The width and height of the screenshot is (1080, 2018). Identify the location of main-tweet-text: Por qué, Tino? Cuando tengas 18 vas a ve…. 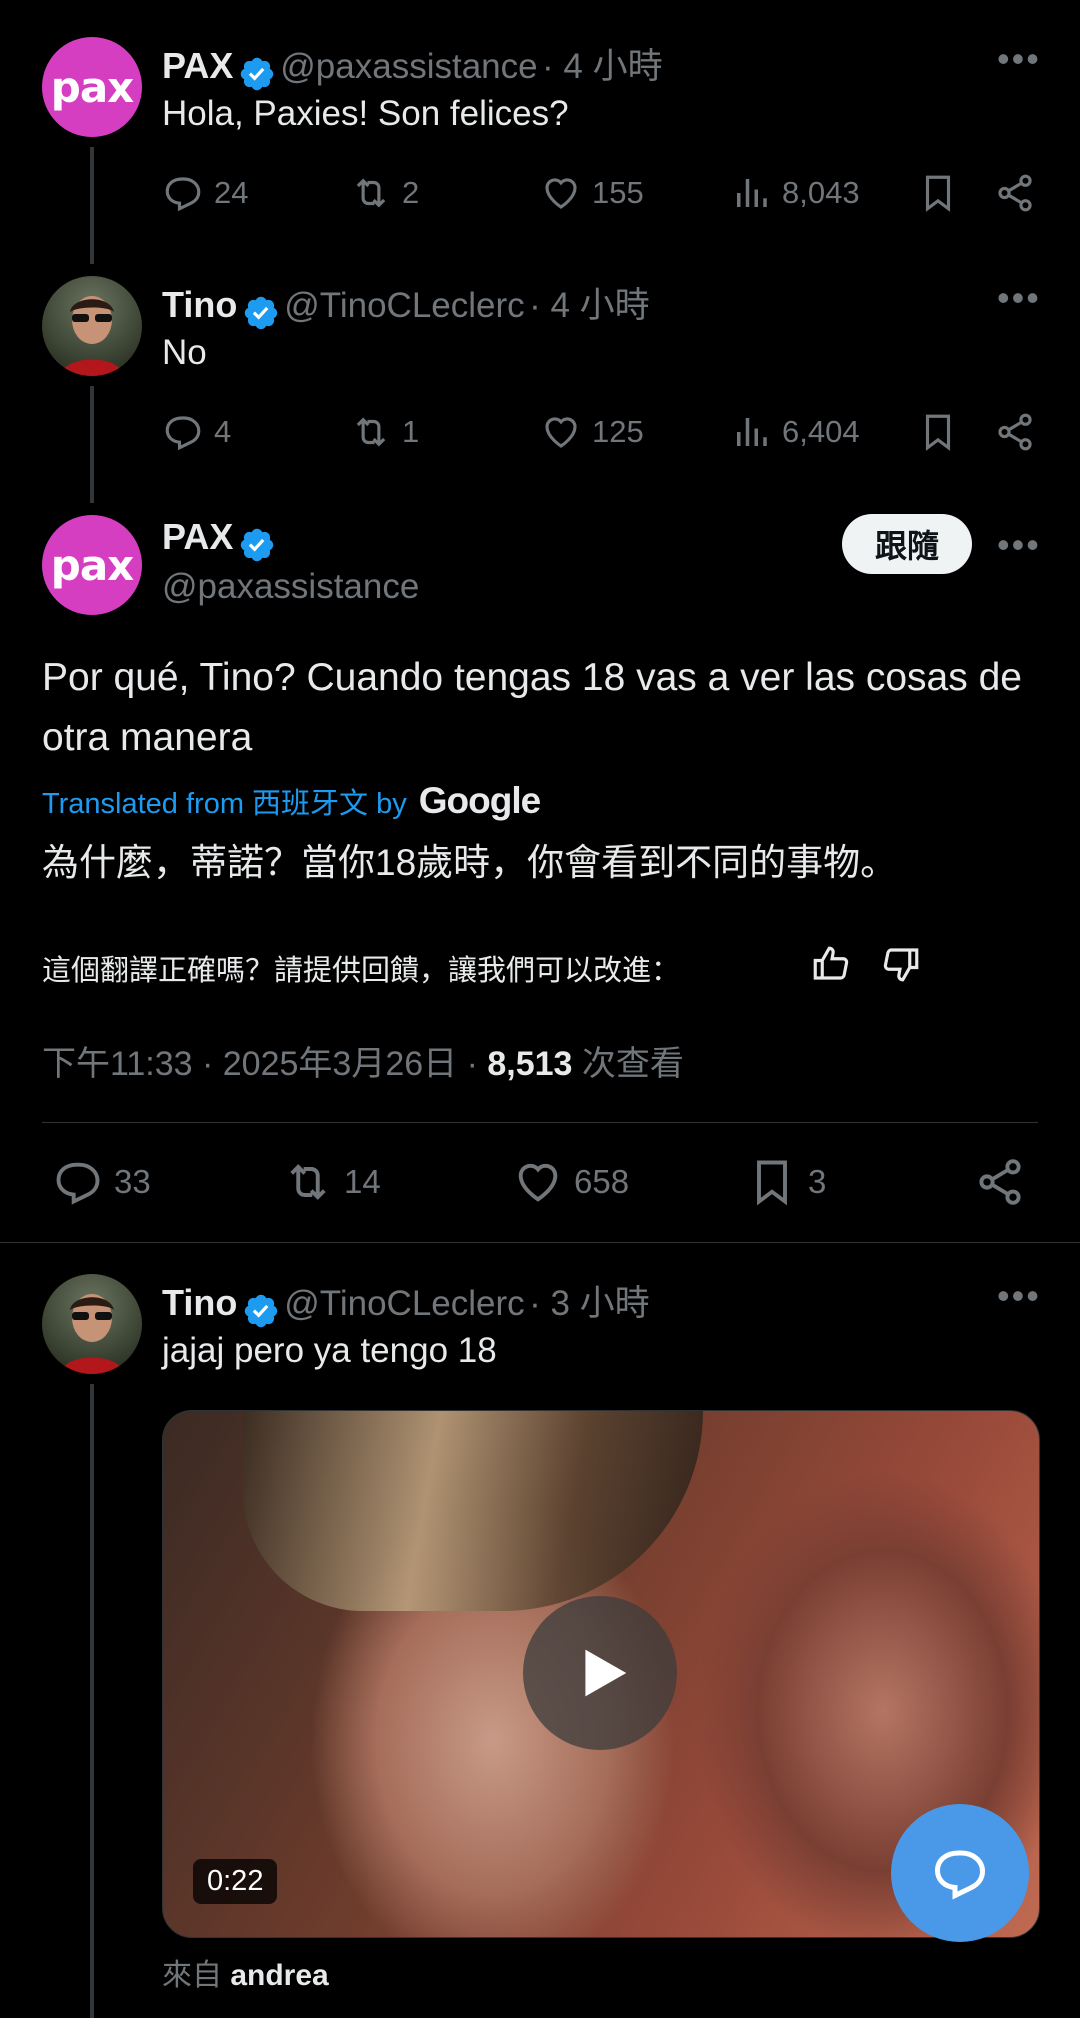
(532, 707).